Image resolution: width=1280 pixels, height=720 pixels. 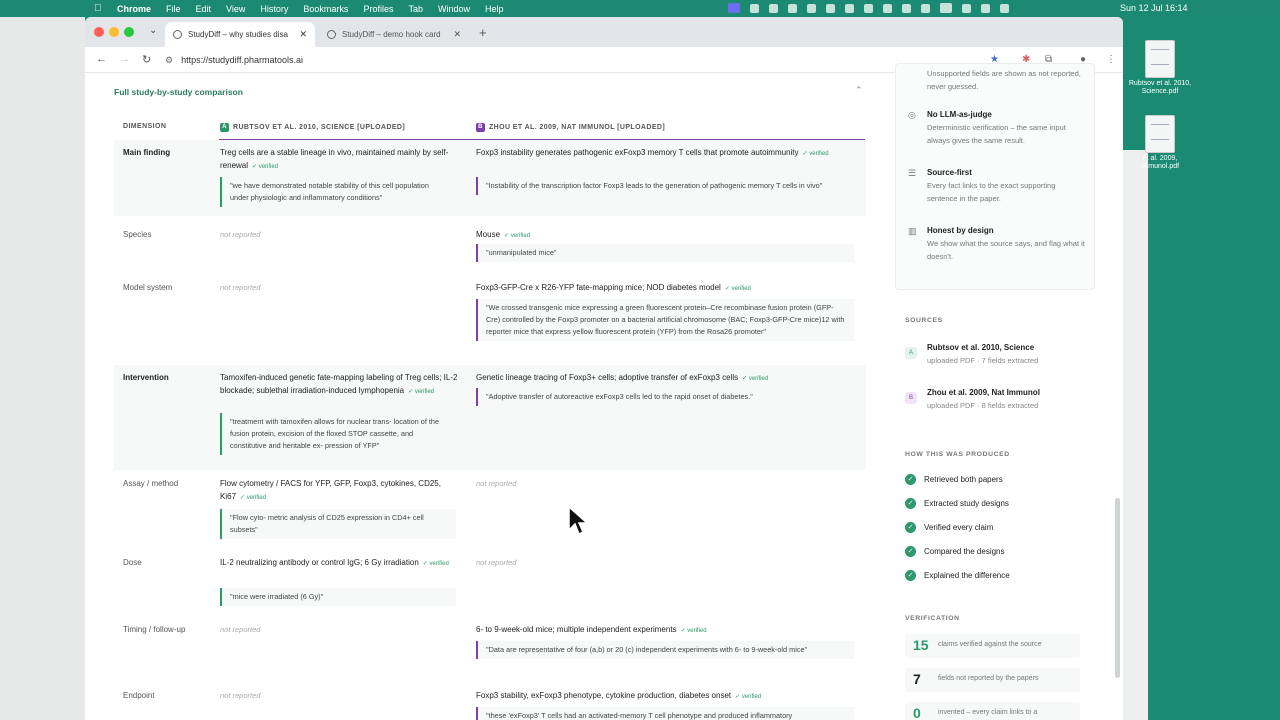 What do you see at coordinates (849, 8) in the screenshot?
I see `timer-icon` at bounding box center [849, 8].